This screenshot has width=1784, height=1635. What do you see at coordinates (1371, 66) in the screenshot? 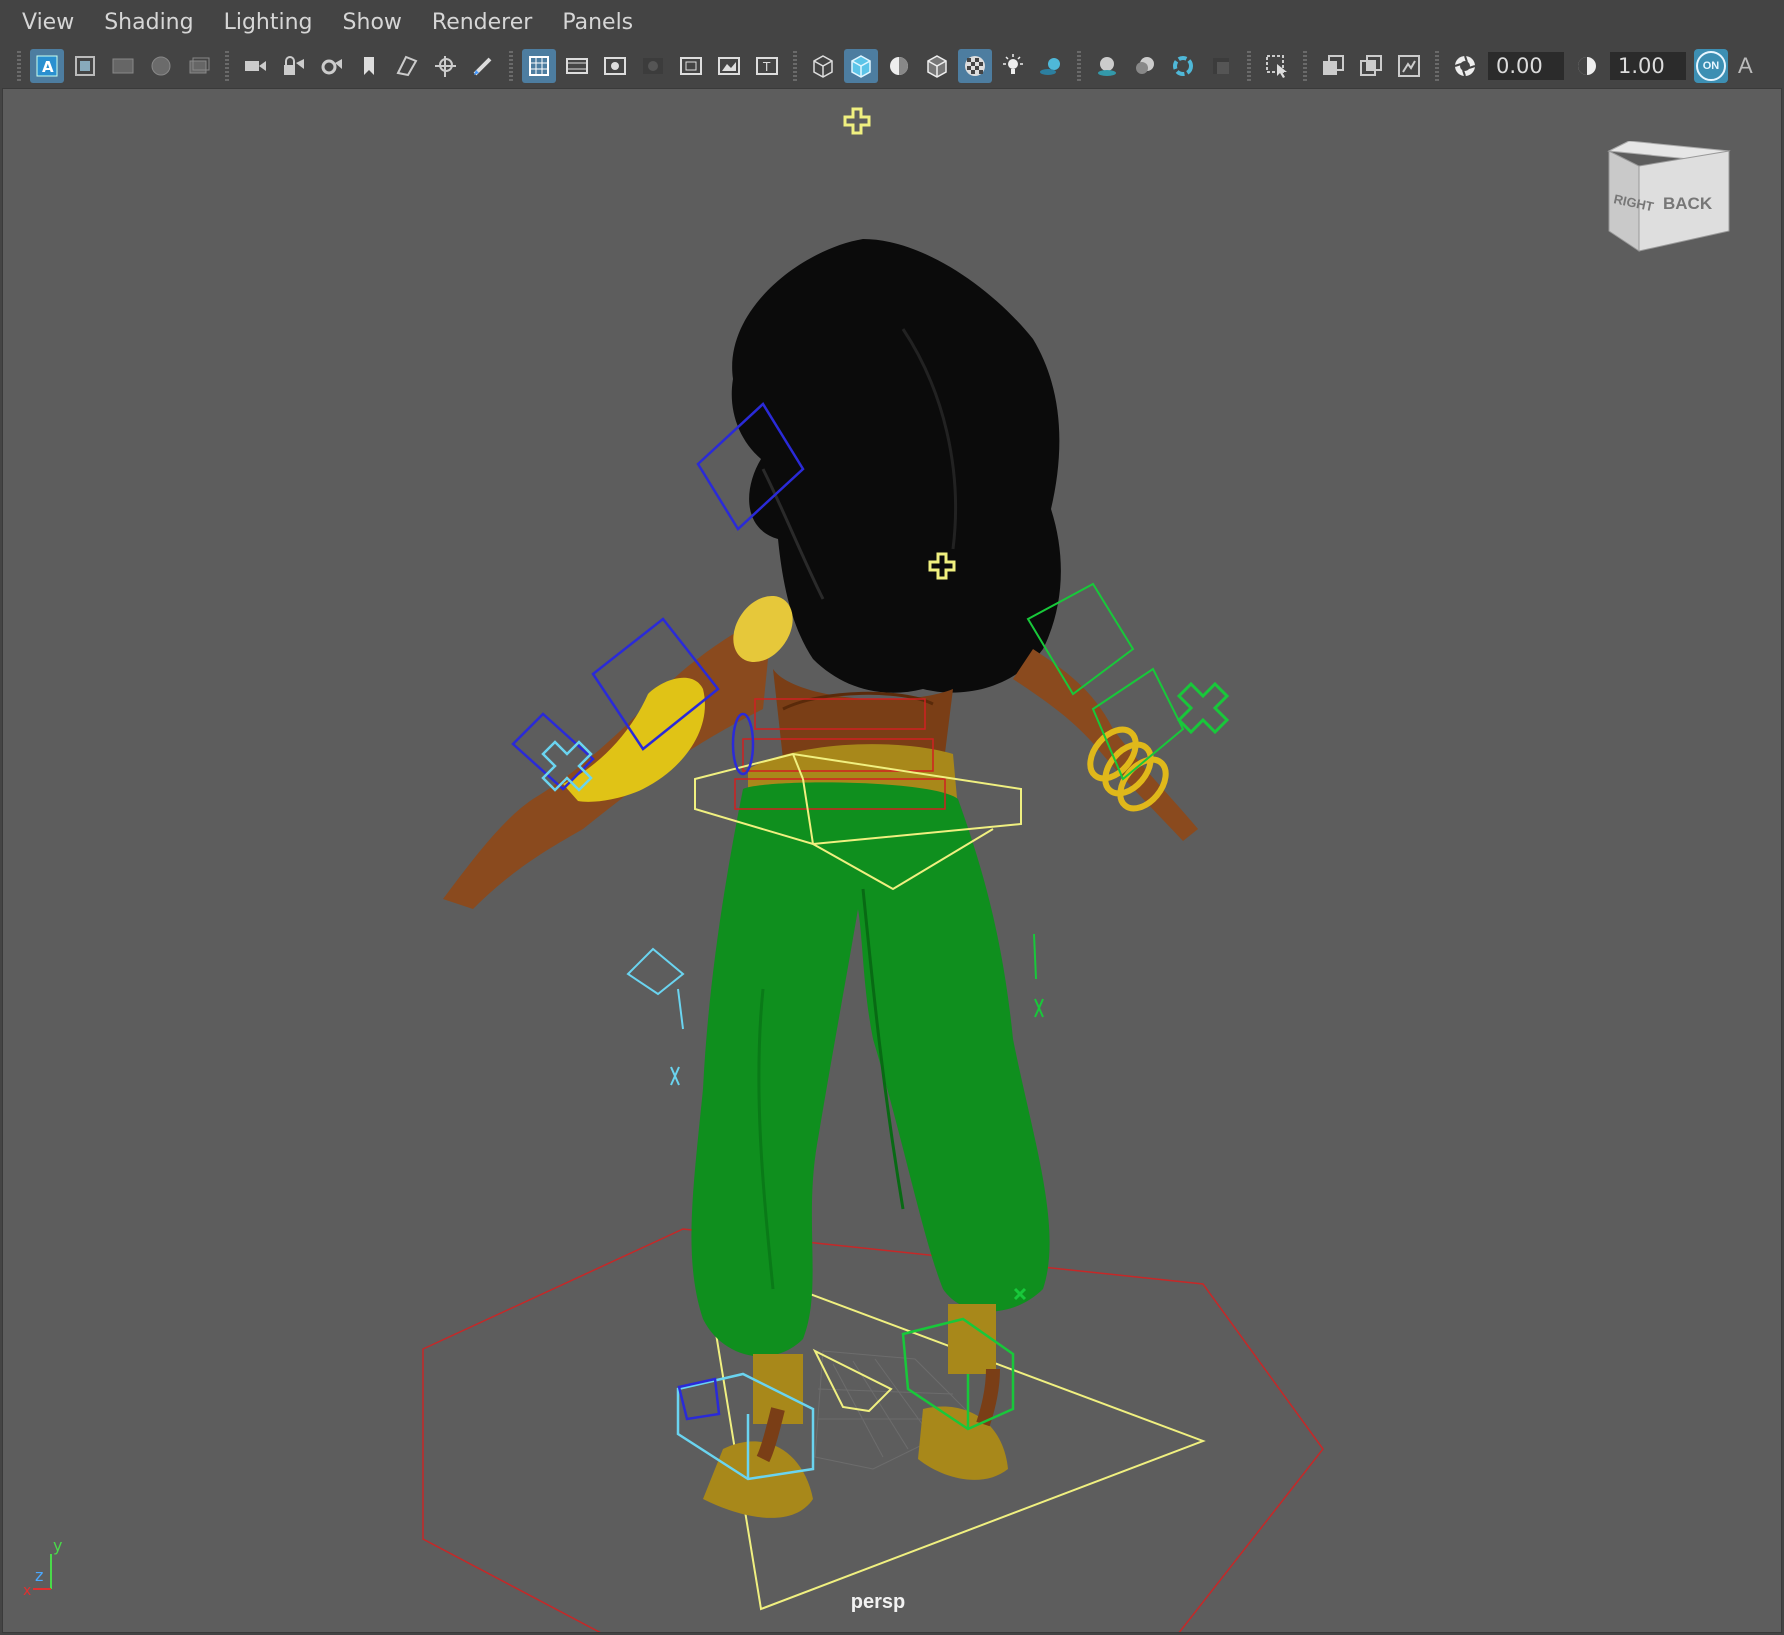
I see `xray-joints-icon` at bounding box center [1371, 66].